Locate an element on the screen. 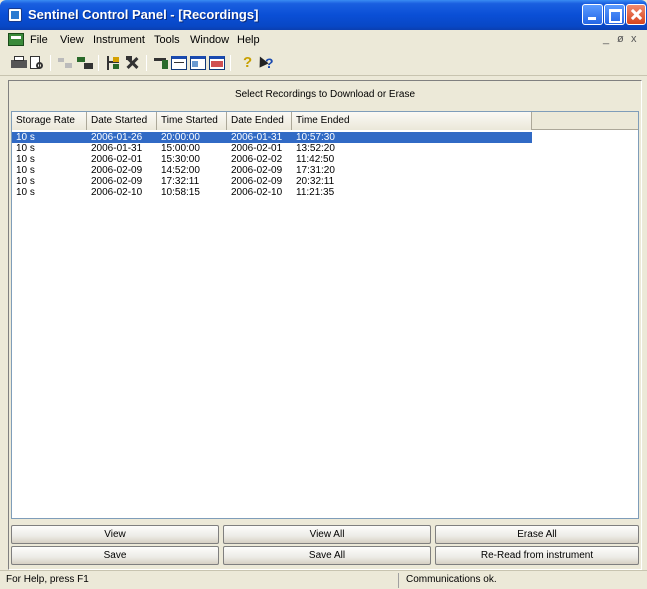 Image resolution: width=647 pixels, height=589 pixels. column-header-date-ended: Date Ended is located at coordinates (259, 121).